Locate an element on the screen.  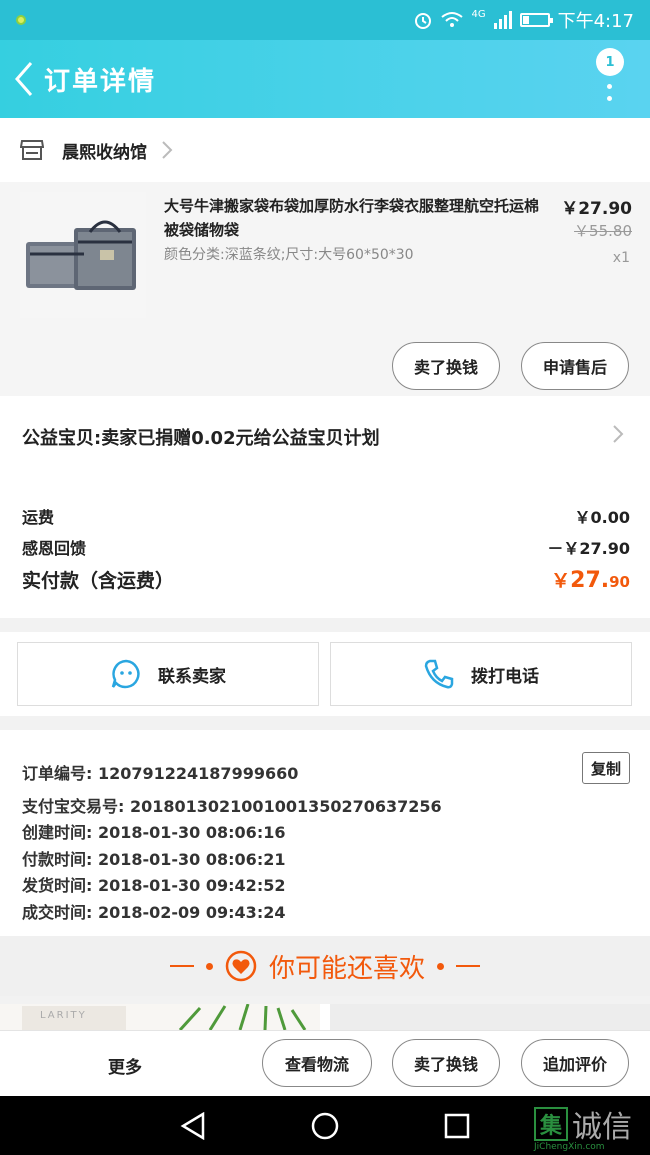
call-label: 拨打电话 is located at coordinates (505, 676).